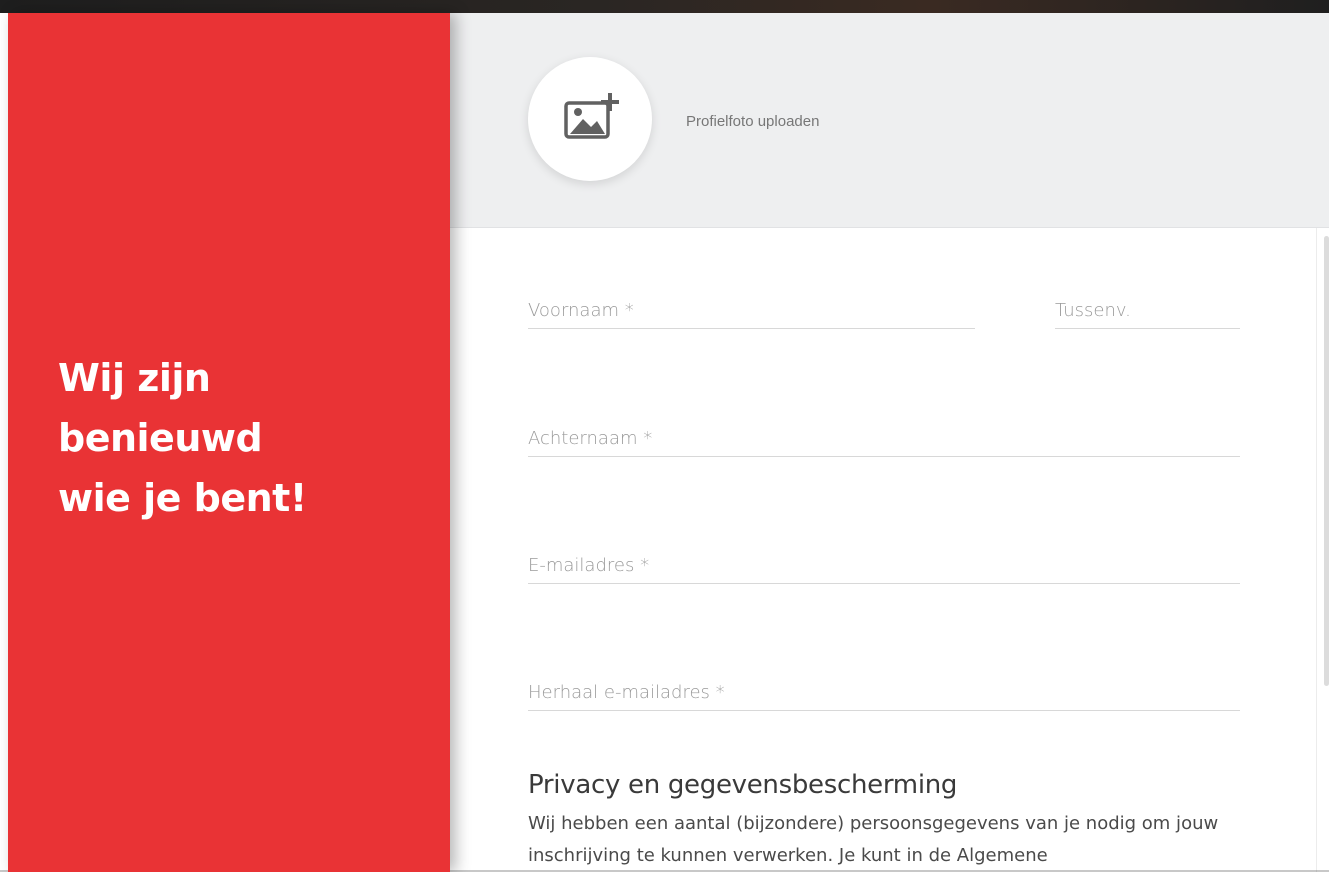 Image resolution: width=1329 pixels, height=872 pixels. I want to click on top-browser-strip, so click(664, 6).